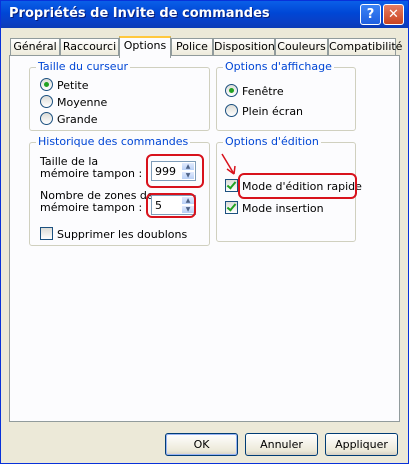  I want to click on buffer-count-label-line2: mémoire tampon :, so click(91, 207).